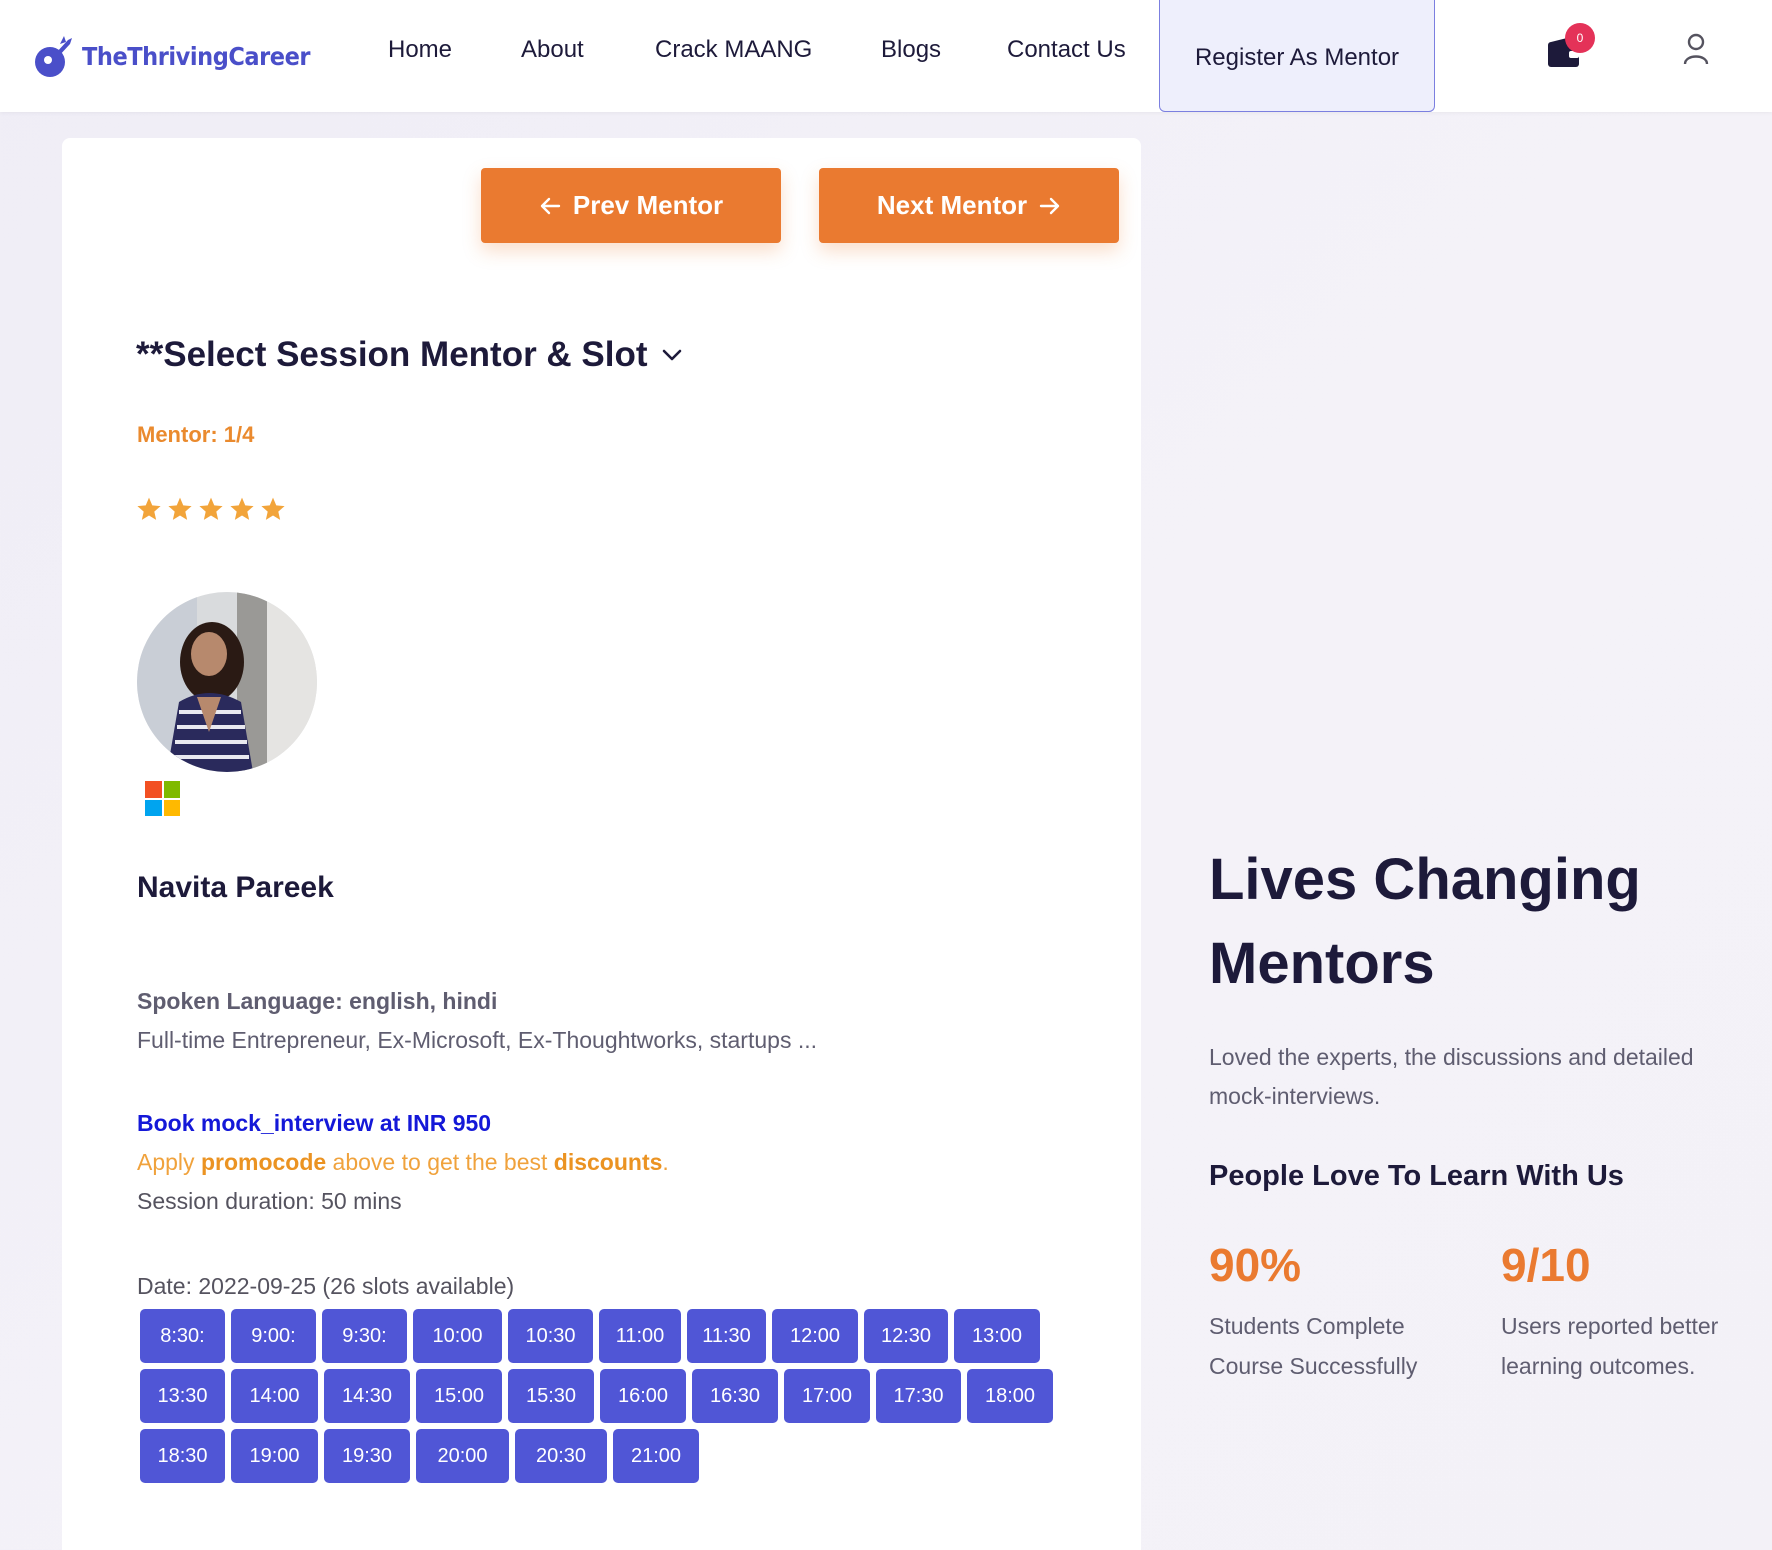 This screenshot has width=1772, height=1550. Describe the element at coordinates (952, 205) in the screenshot. I see `next-mentor-label: Next Mentor` at that location.